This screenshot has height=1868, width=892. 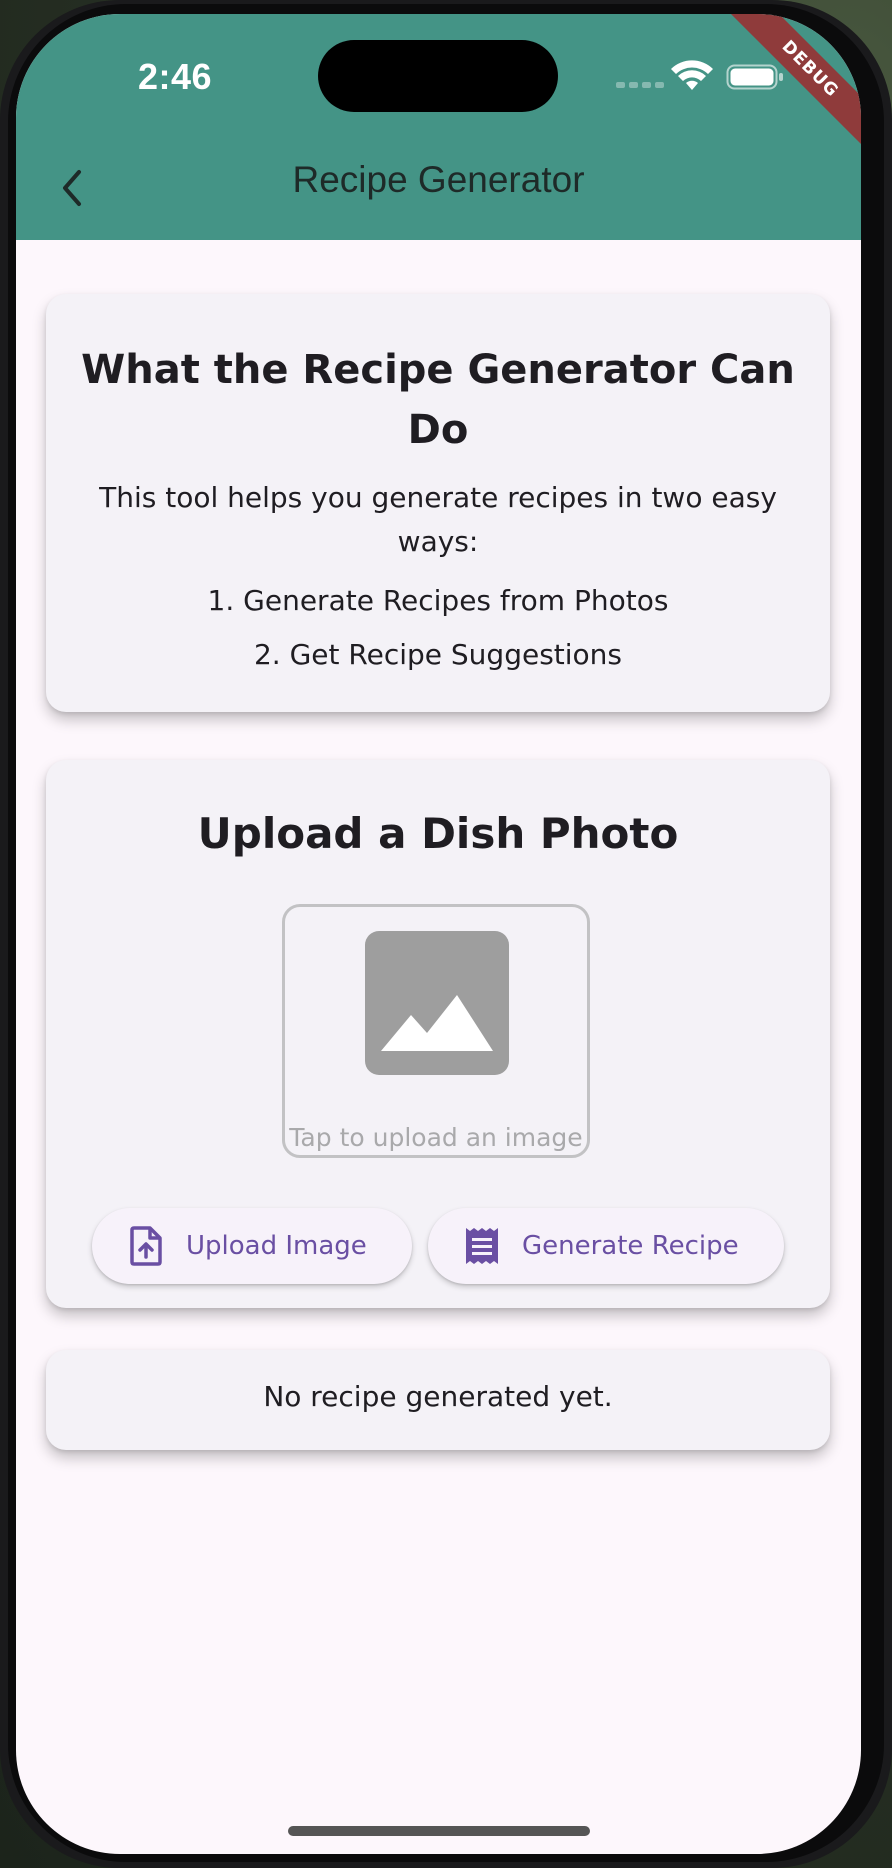 What do you see at coordinates (146, 1246) in the screenshot?
I see `upload-file-icon` at bounding box center [146, 1246].